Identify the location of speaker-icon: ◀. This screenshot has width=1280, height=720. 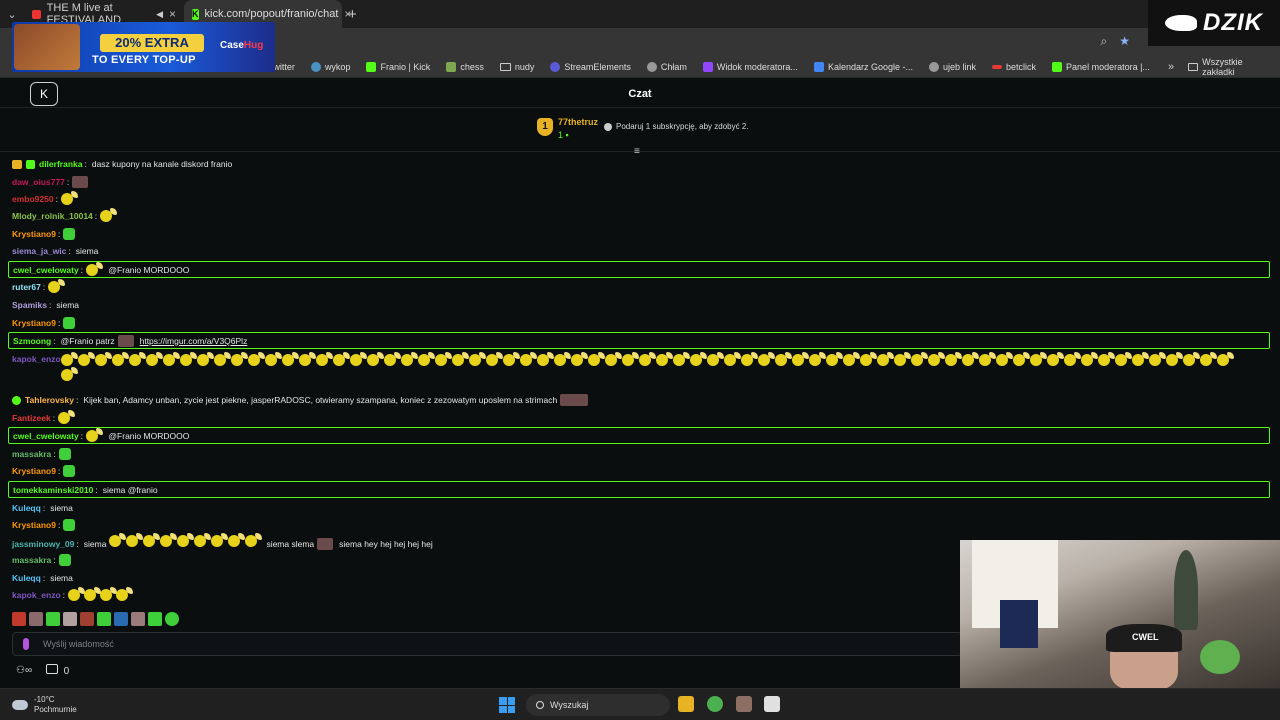
(159, 14).